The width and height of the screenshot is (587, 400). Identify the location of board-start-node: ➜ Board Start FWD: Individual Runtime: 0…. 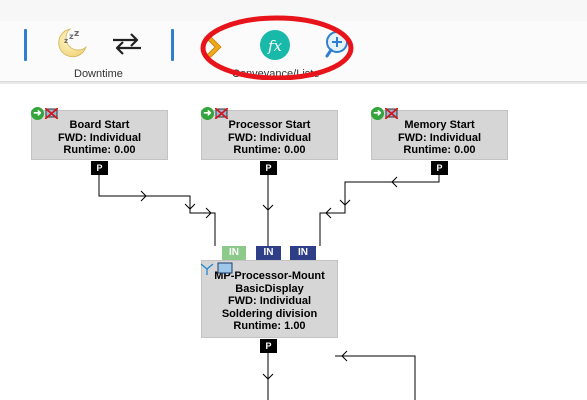
(99, 133).